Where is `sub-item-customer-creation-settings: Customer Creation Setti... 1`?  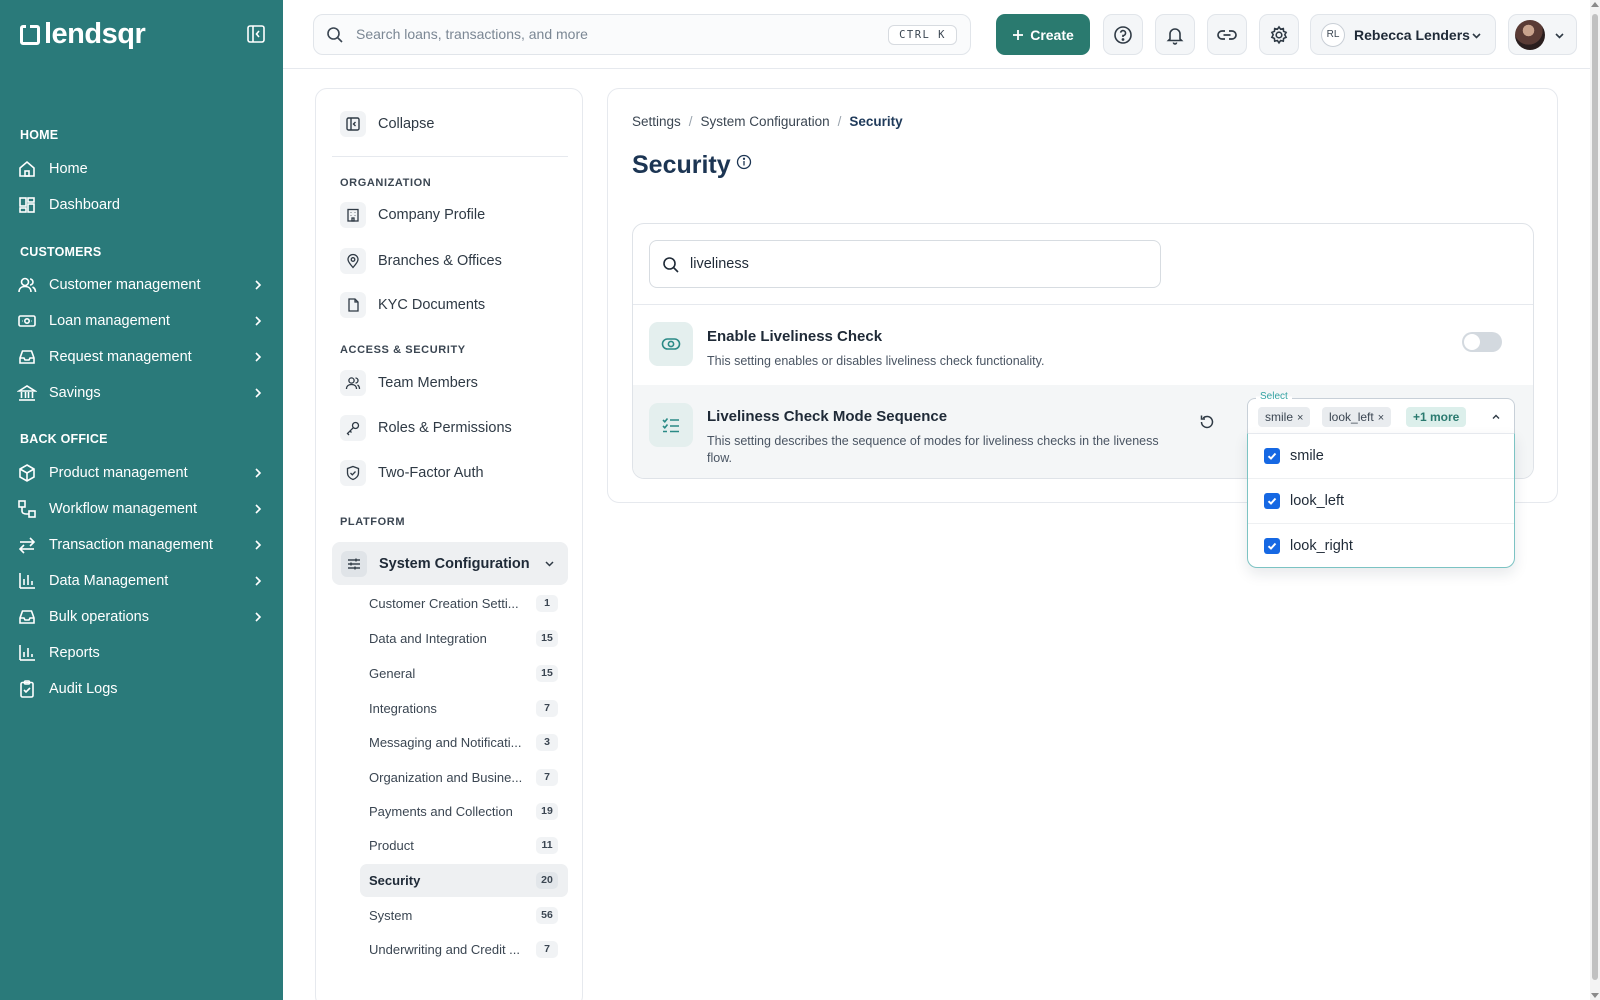 sub-item-customer-creation-settings: Customer Creation Setti... 1 is located at coordinates (464, 603).